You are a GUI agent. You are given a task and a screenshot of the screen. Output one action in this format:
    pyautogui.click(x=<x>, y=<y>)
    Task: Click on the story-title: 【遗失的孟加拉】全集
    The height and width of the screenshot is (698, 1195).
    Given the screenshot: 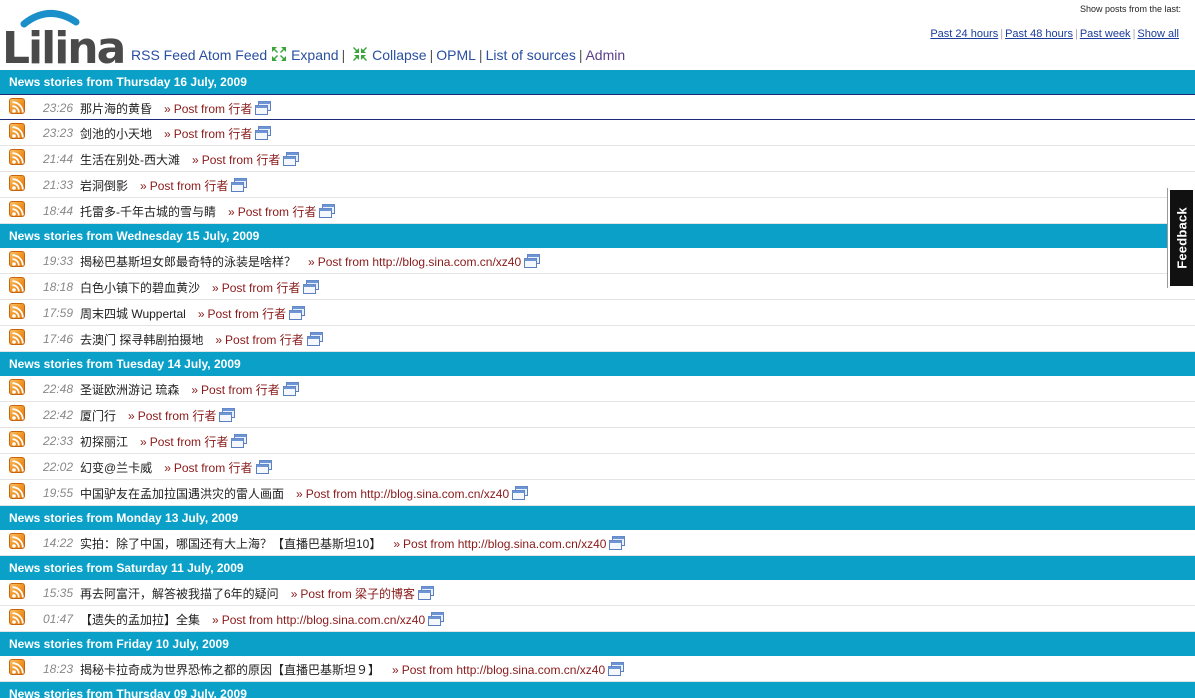 What is the action you would take?
    pyautogui.click(x=140, y=620)
    